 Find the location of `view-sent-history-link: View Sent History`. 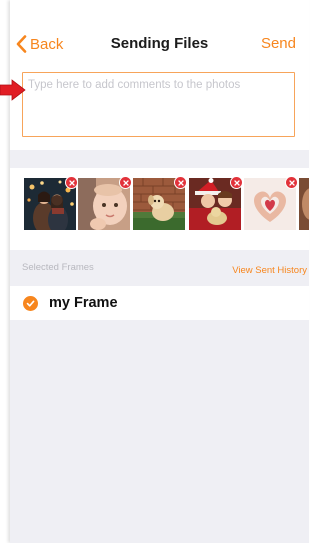

view-sent-history-link: View Sent History is located at coordinates (269, 270).